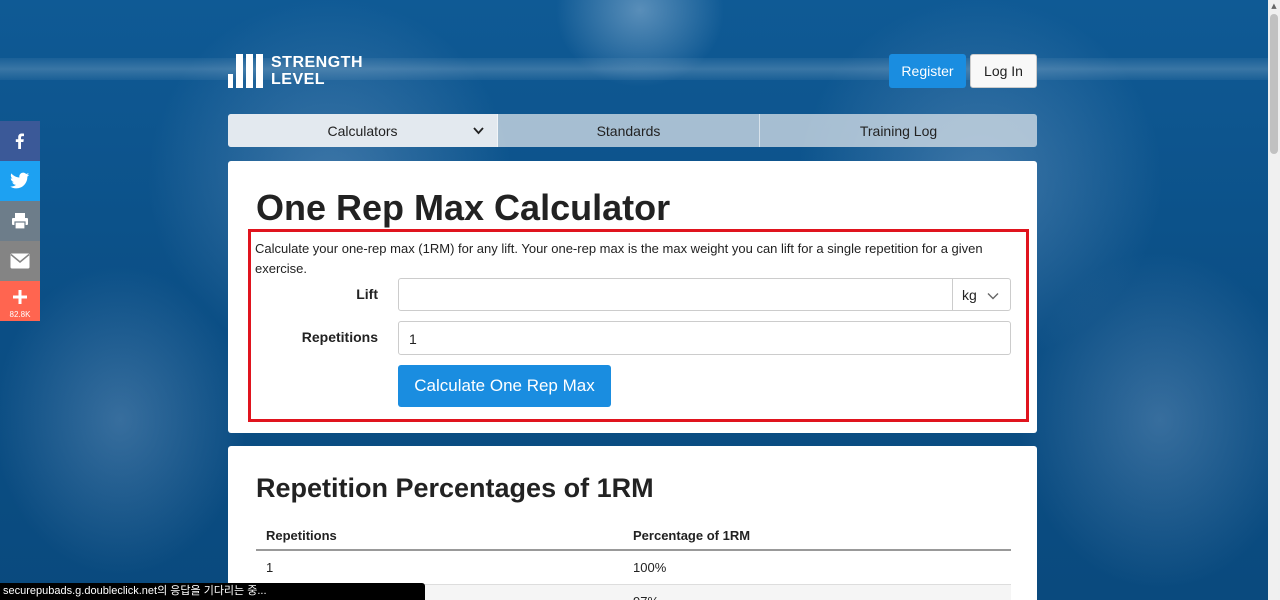 This screenshot has width=1280, height=600. Describe the element at coordinates (634, 69) in the screenshot. I see `barbell-background` at that location.